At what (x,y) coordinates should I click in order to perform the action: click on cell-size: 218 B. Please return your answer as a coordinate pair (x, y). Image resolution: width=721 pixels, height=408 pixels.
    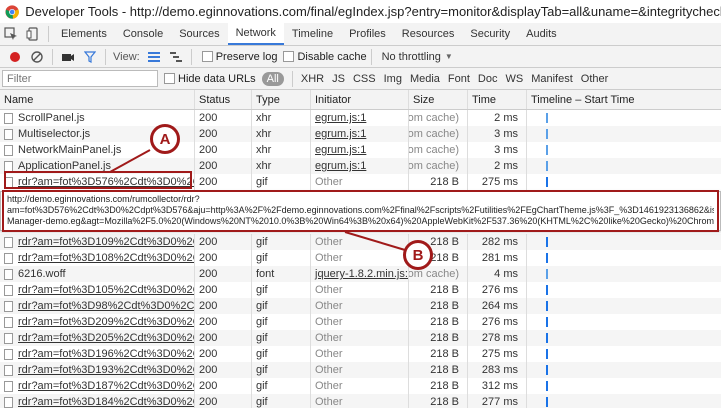
    Looking at the image, I should click on (438, 182).